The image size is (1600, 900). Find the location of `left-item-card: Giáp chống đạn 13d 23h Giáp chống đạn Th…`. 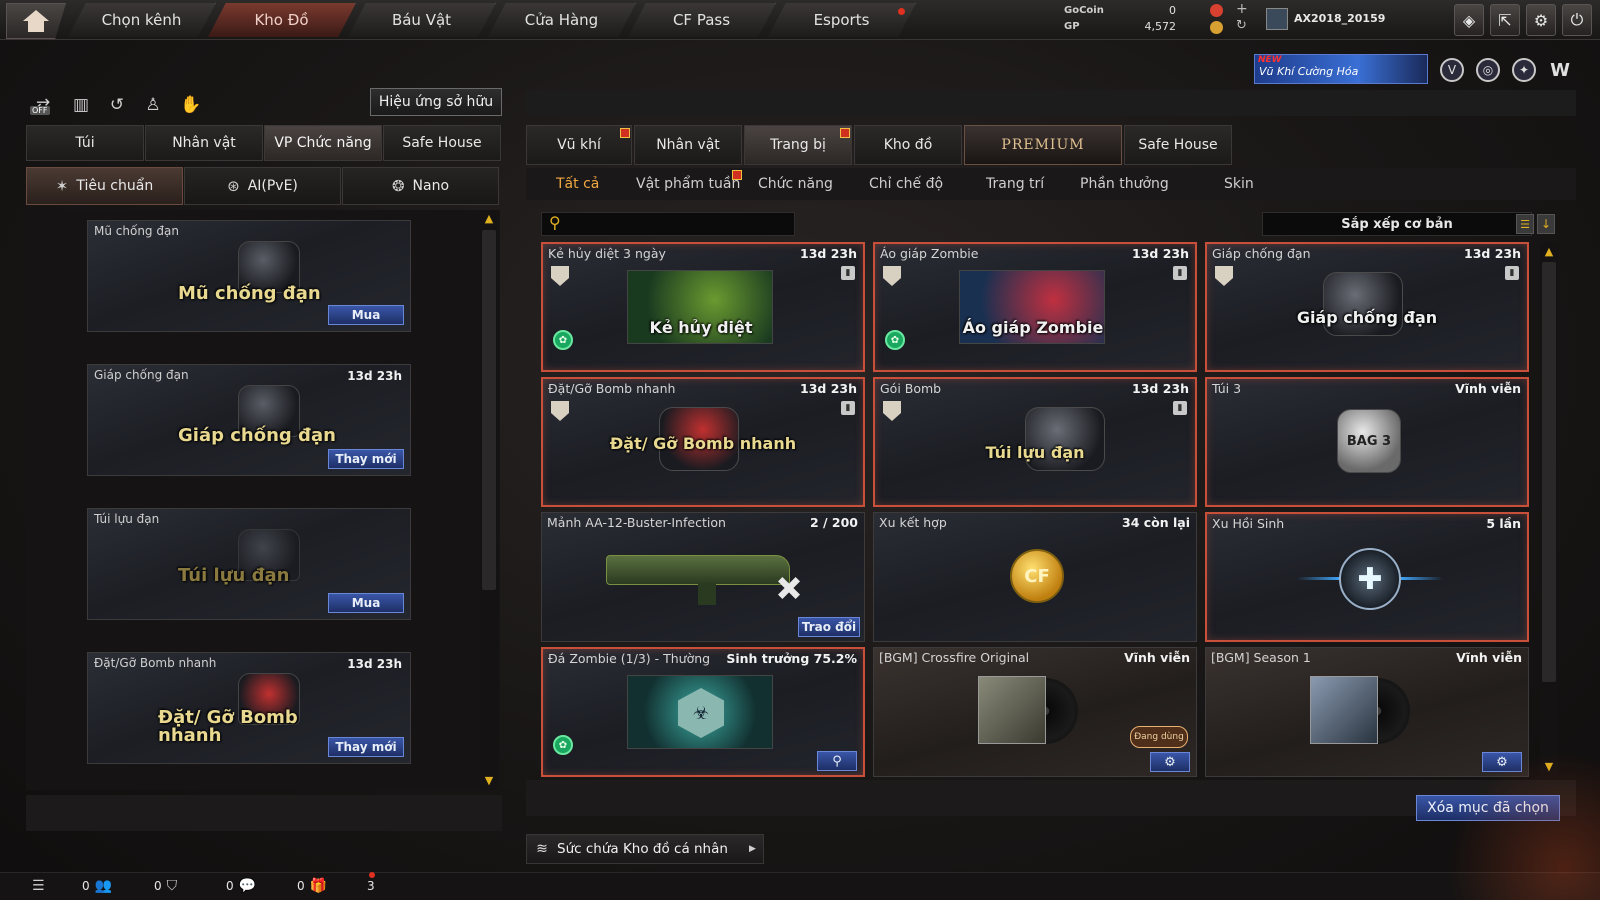

left-item-card: Giáp chống đạn 13d 23h Giáp chống đạn Th… is located at coordinates (249, 420).